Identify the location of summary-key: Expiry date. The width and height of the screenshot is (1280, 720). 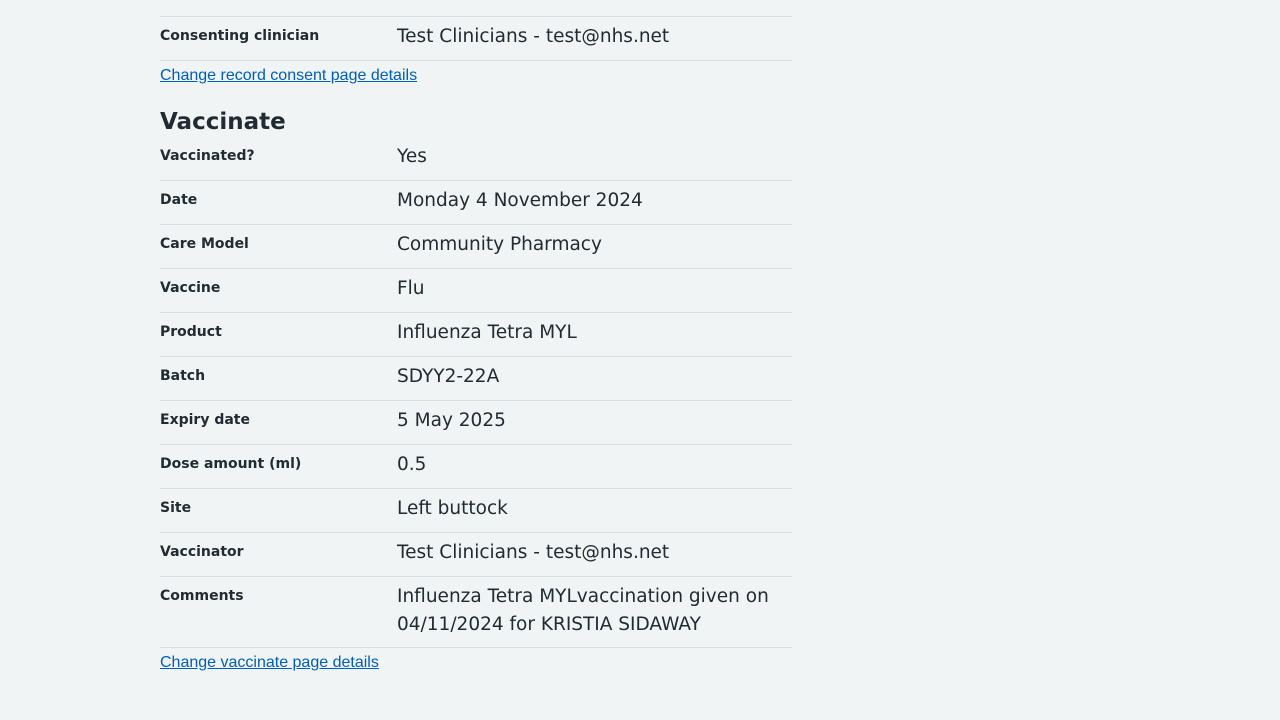
(205, 420).